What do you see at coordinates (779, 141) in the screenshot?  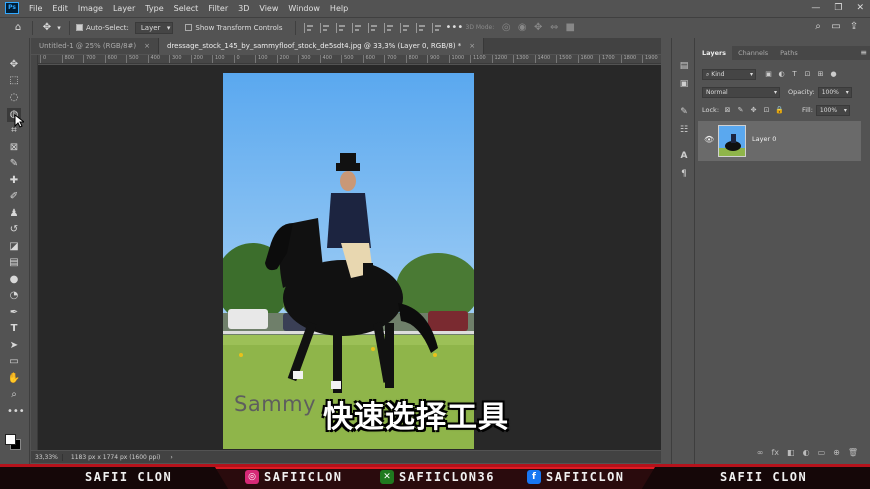 I see `layer-row: 👁 Layer 0` at bounding box center [779, 141].